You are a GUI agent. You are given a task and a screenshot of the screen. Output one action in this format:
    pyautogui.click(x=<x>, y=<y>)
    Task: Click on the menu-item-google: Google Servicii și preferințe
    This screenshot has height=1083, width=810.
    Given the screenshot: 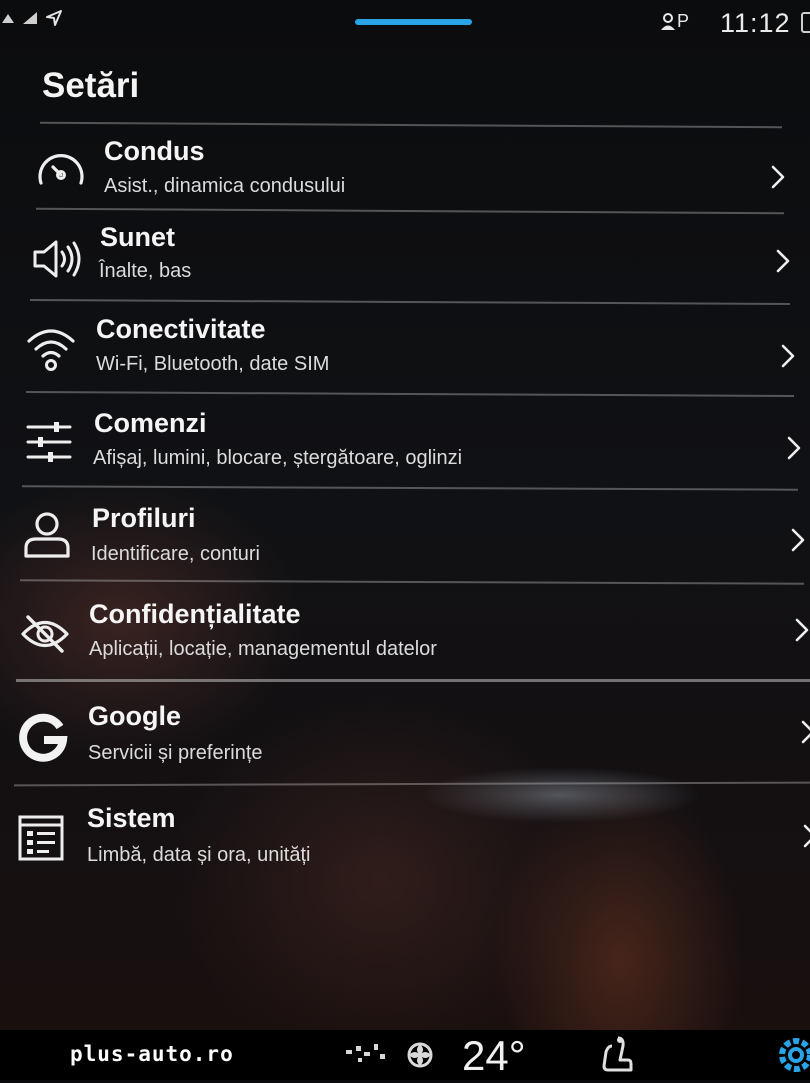 What is the action you would take?
    pyautogui.click(x=405, y=724)
    